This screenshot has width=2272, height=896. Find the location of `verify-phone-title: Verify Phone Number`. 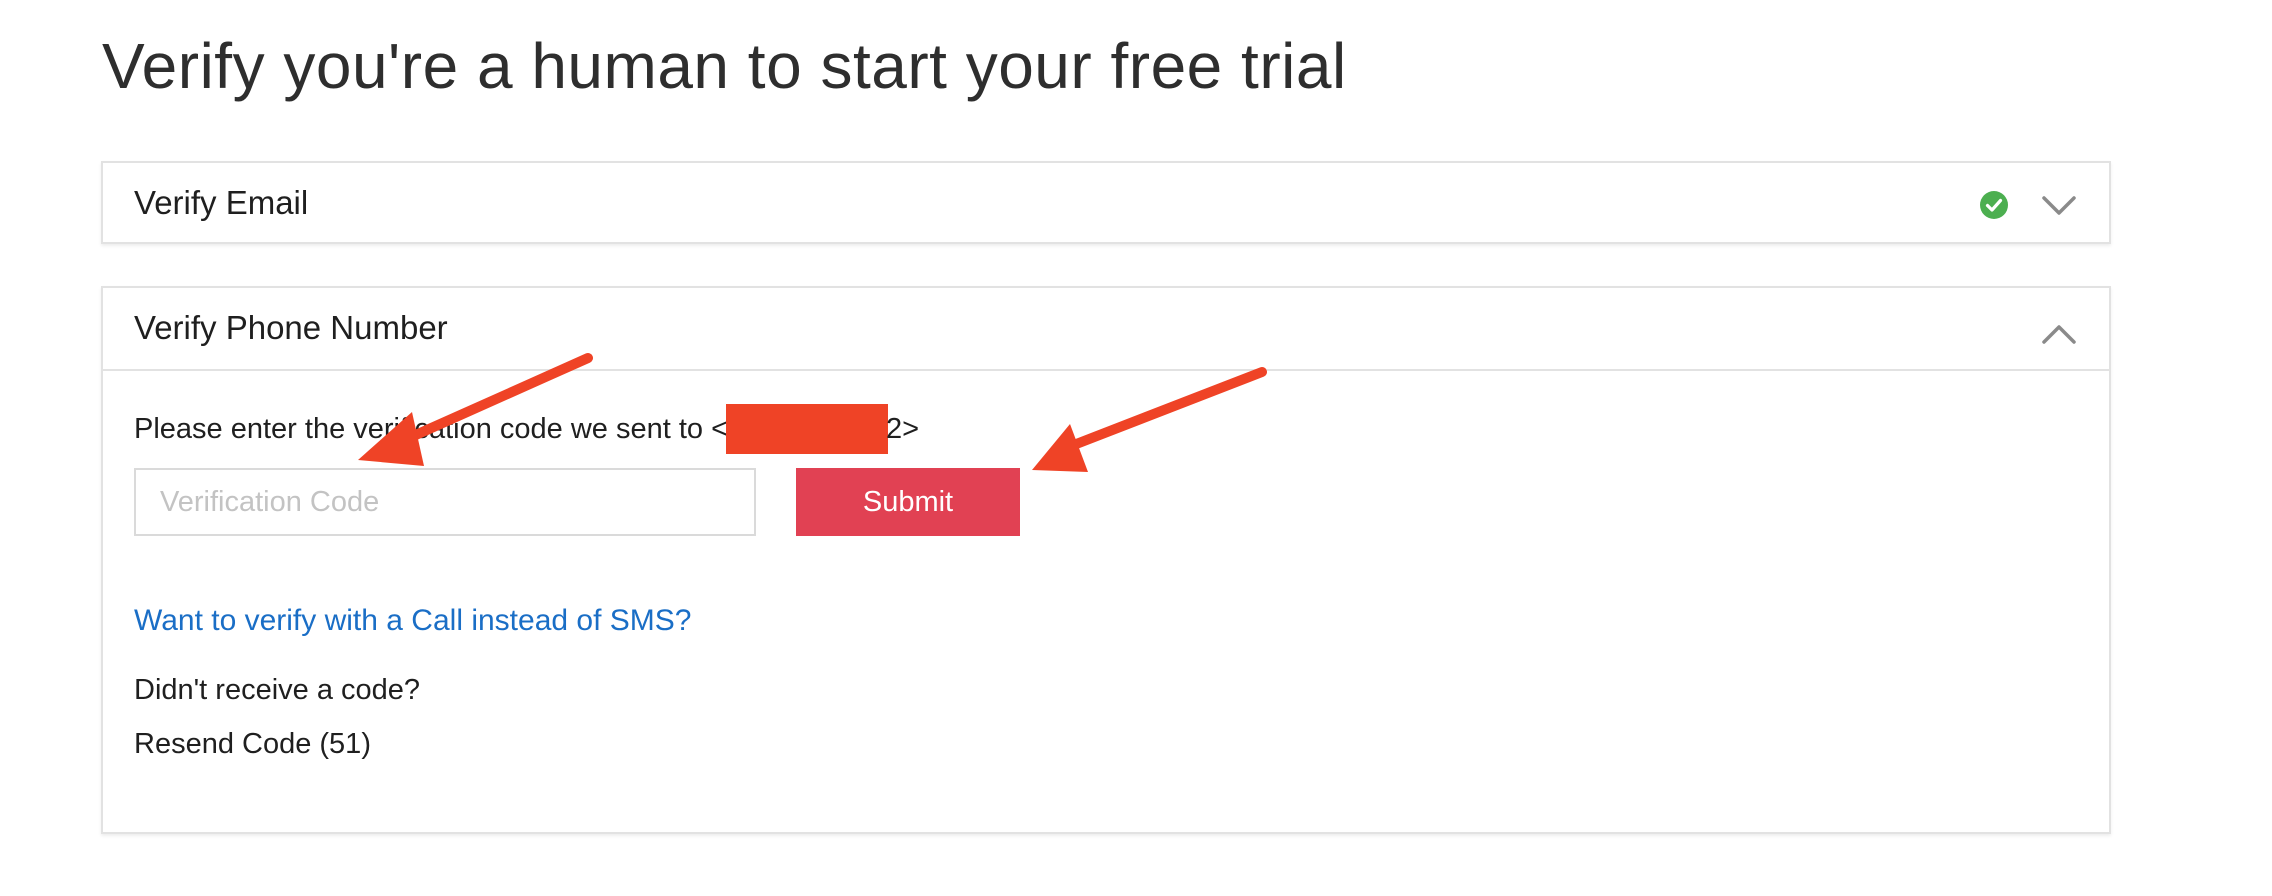

verify-phone-title: Verify Phone Number is located at coordinates (291, 327).